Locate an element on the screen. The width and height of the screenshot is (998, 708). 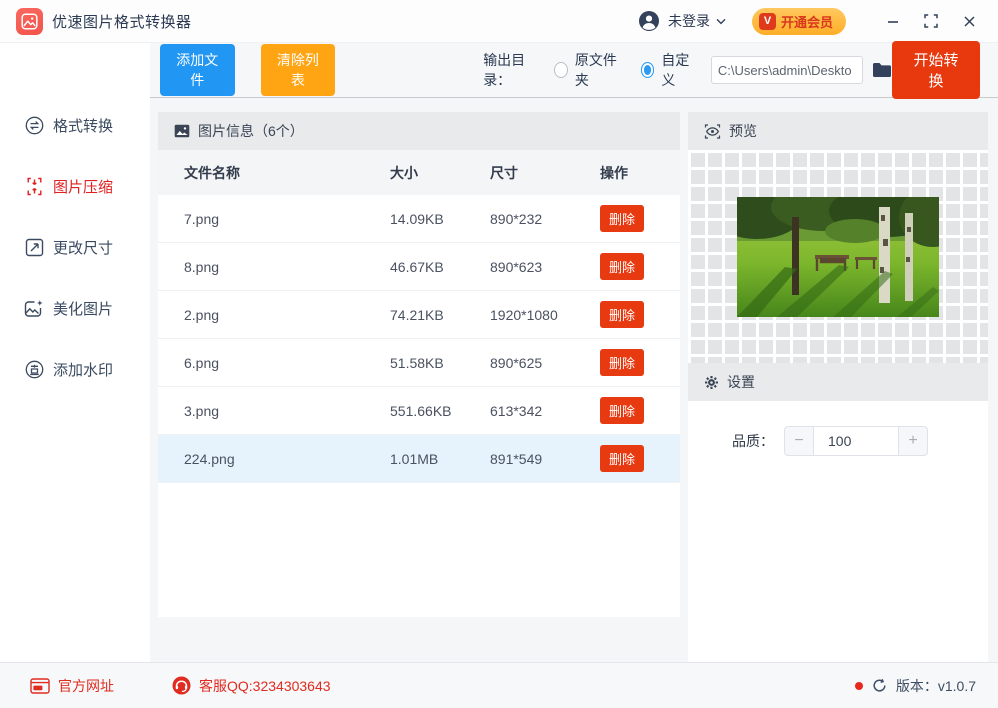
footer-right: 版本：v1.0.7 is located at coordinates (915, 686).